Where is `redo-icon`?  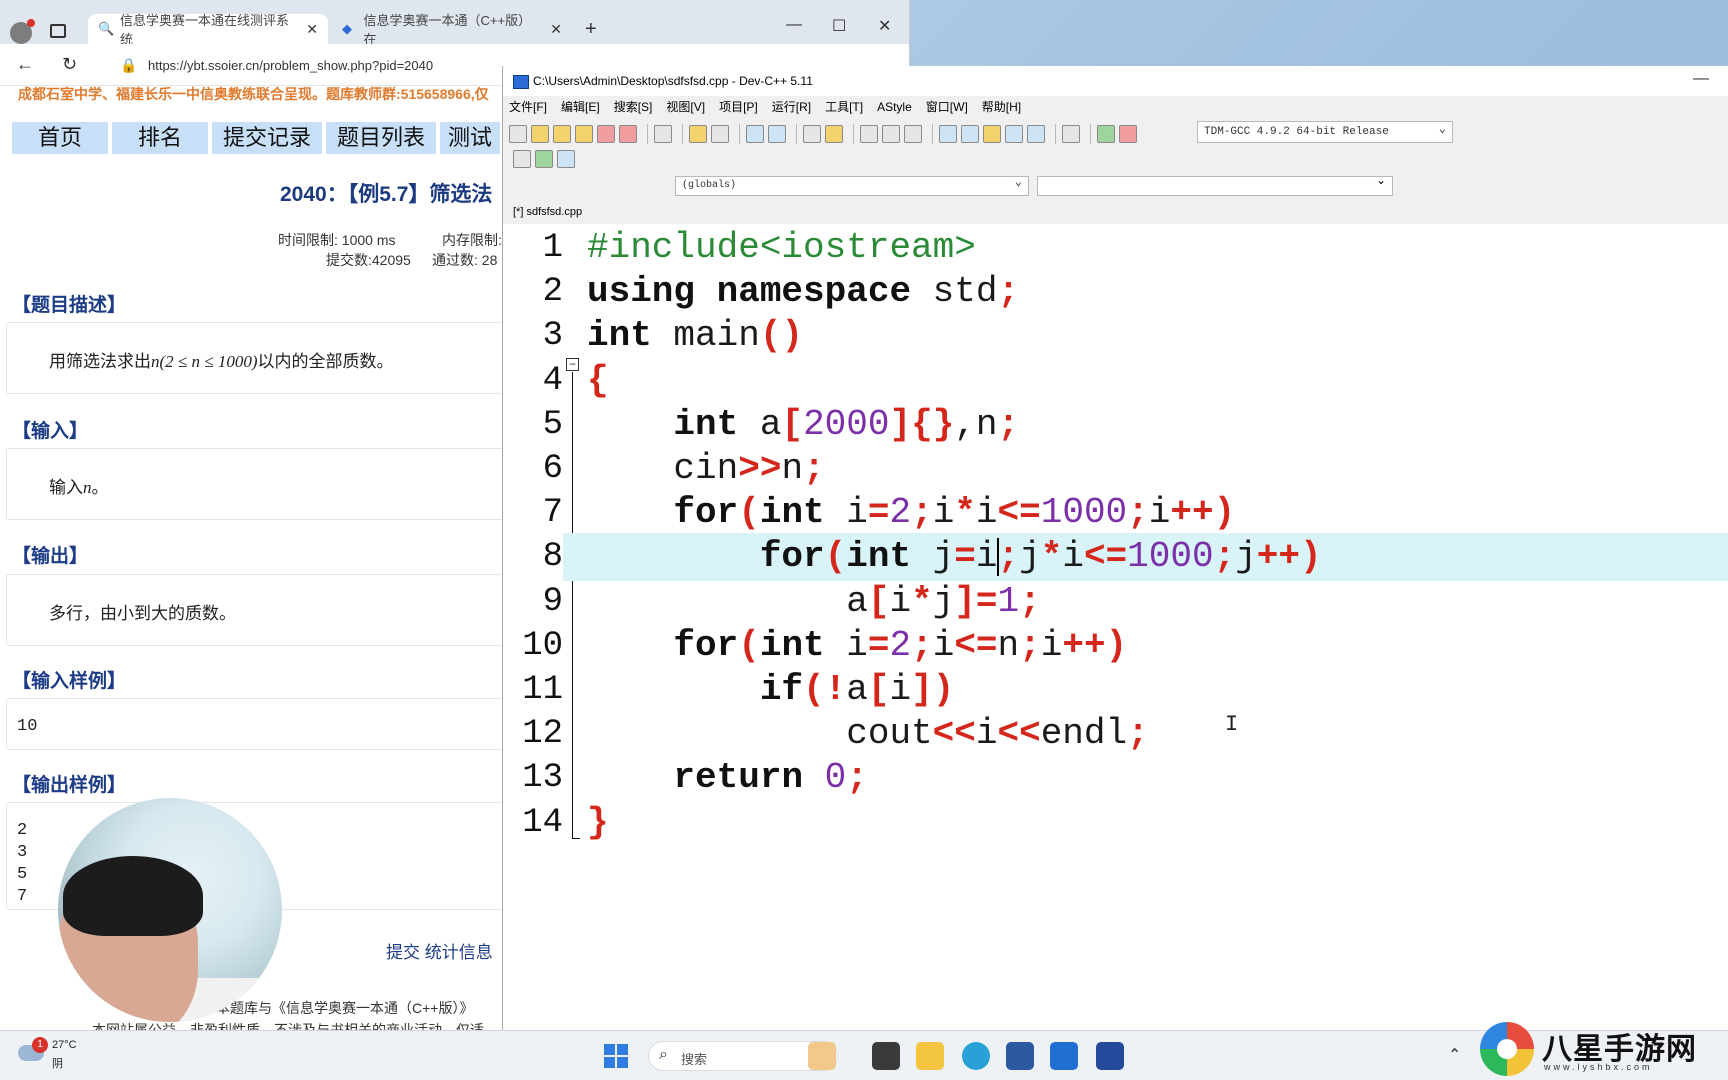 redo-icon is located at coordinates (720, 134).